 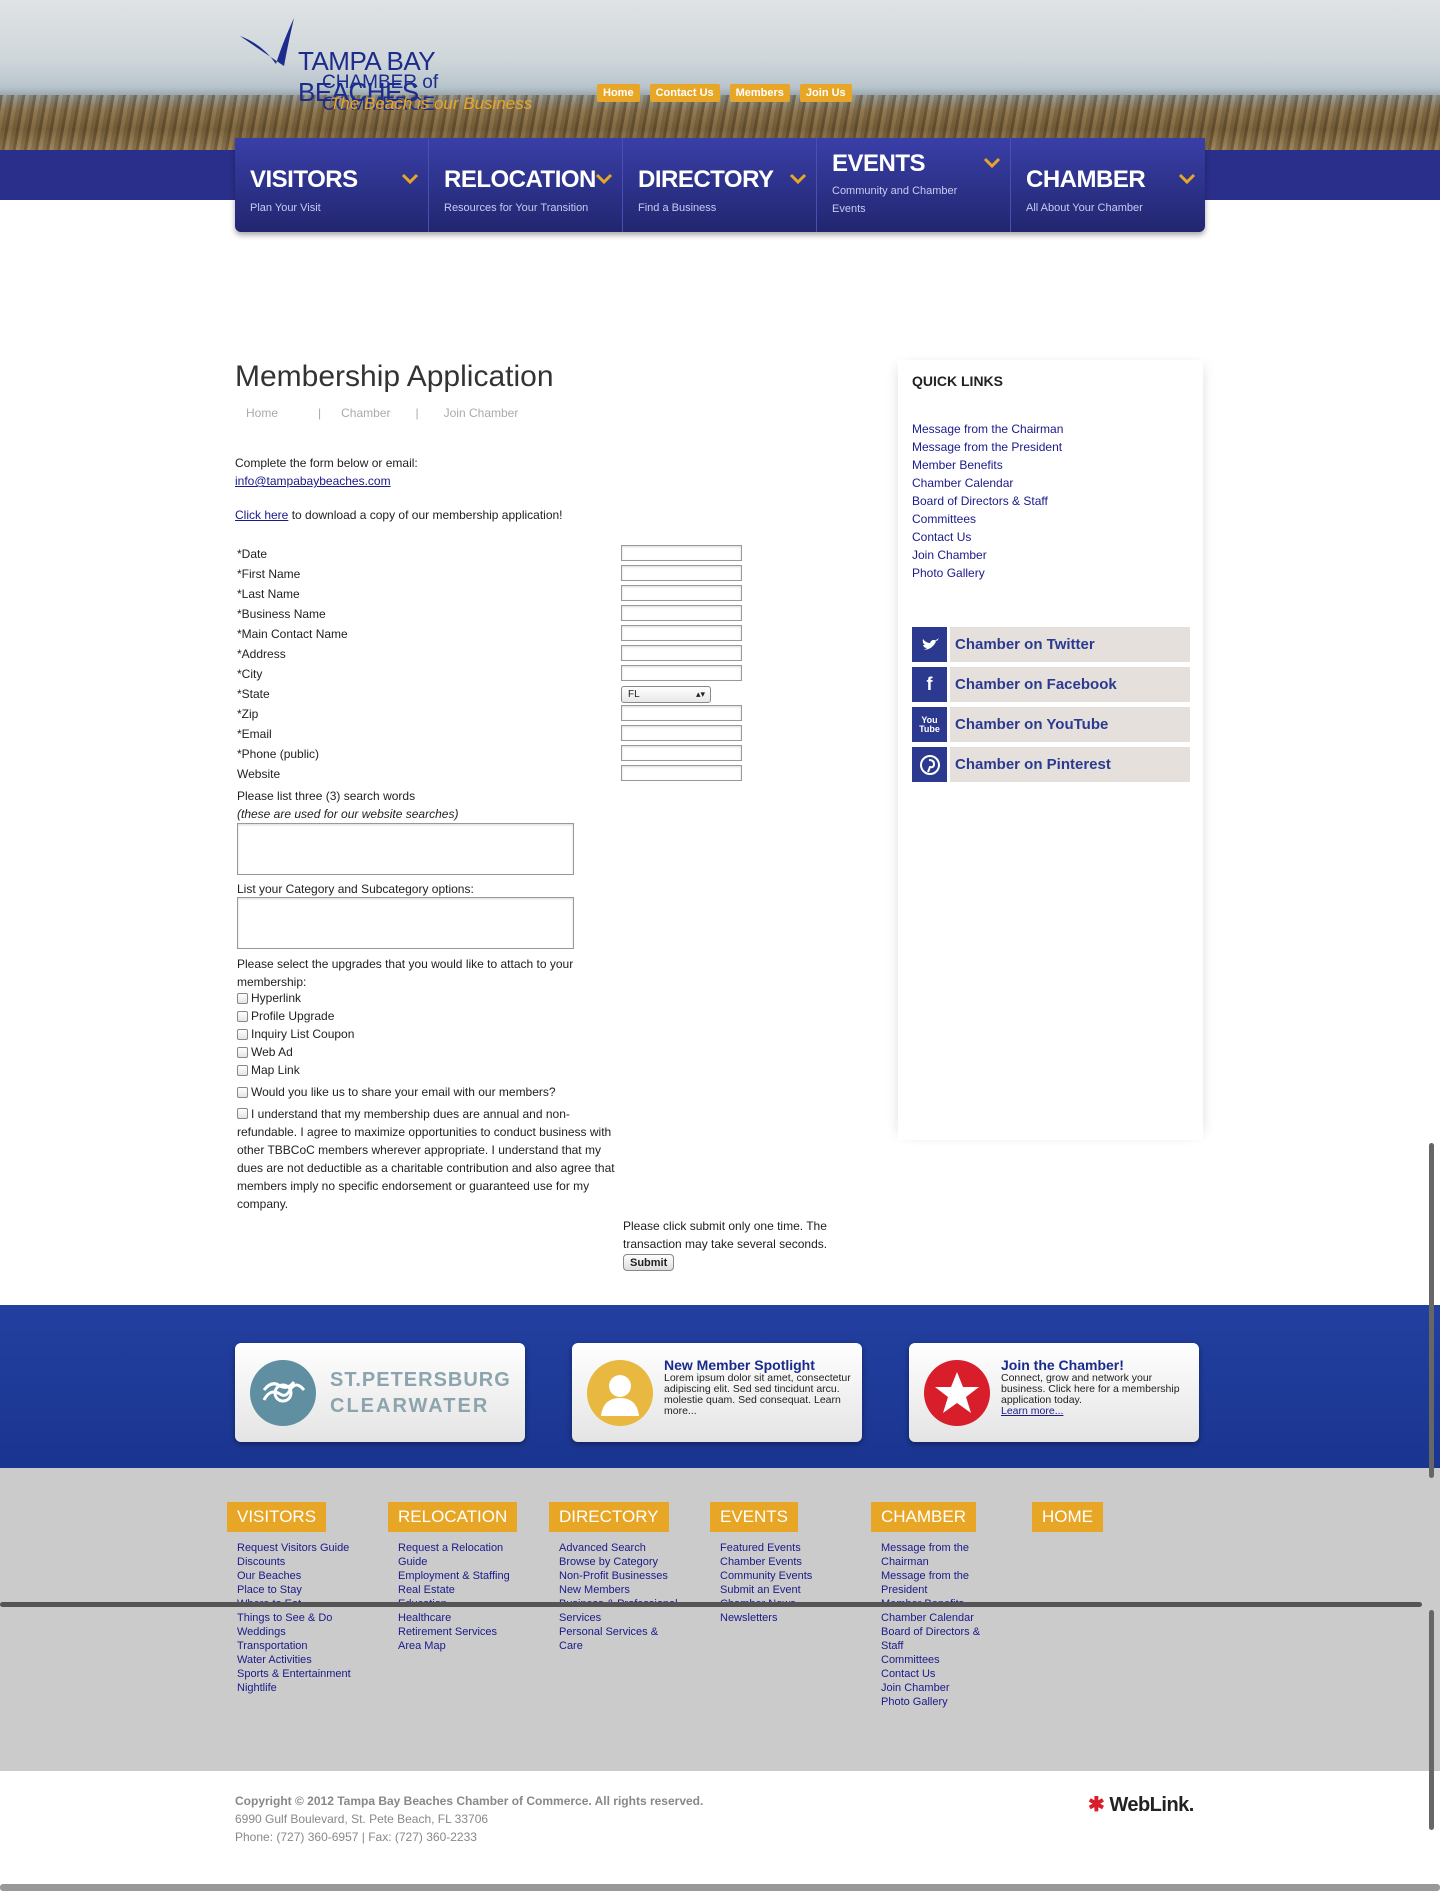 I want to click on vertical-scrollbar, so click(x=1431, y=1310).